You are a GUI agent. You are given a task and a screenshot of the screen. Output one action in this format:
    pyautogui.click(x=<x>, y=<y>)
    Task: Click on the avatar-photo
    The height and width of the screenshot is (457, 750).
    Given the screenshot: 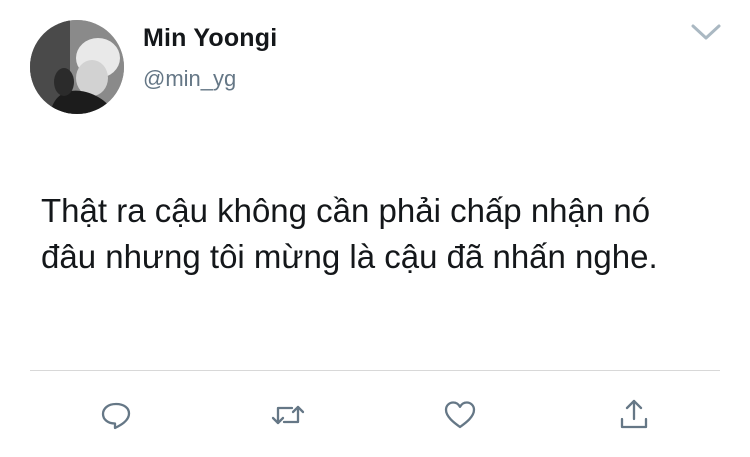 What is the action you would take?
    pyautogui.click(x=77, y=67)
    